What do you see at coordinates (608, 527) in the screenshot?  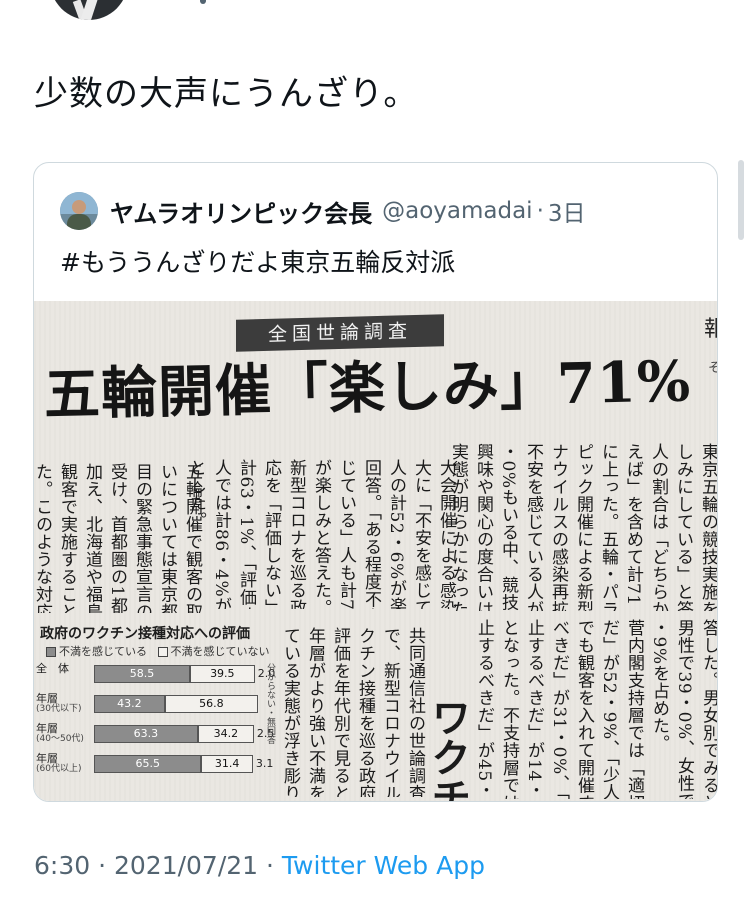 I see `article-column-text: に上った。五輪・パラリン` at bounding box center [608, 527].